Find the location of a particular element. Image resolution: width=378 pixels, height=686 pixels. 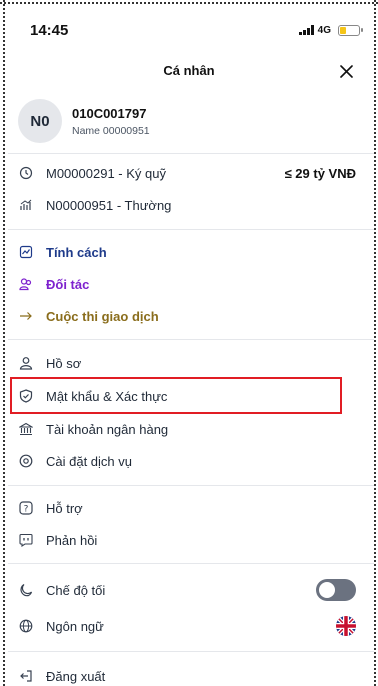

menu-item-bank-account: Tài khoản ngân hàng is located at coordinates (187, 429).